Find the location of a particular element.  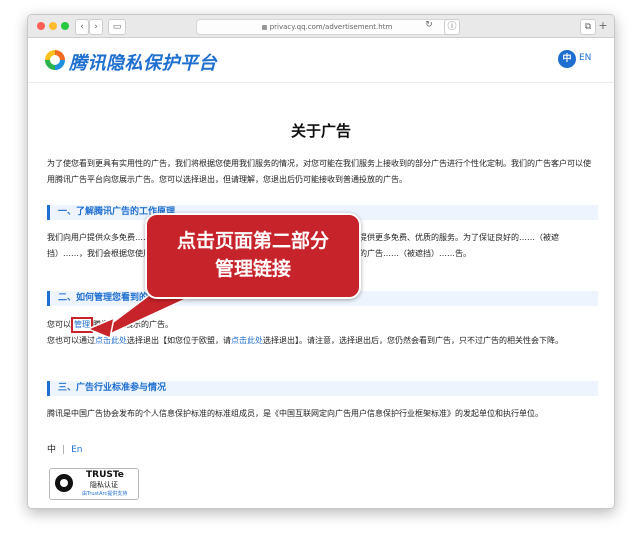

page-title: 关于广告 is located at coordinates (320, 131).